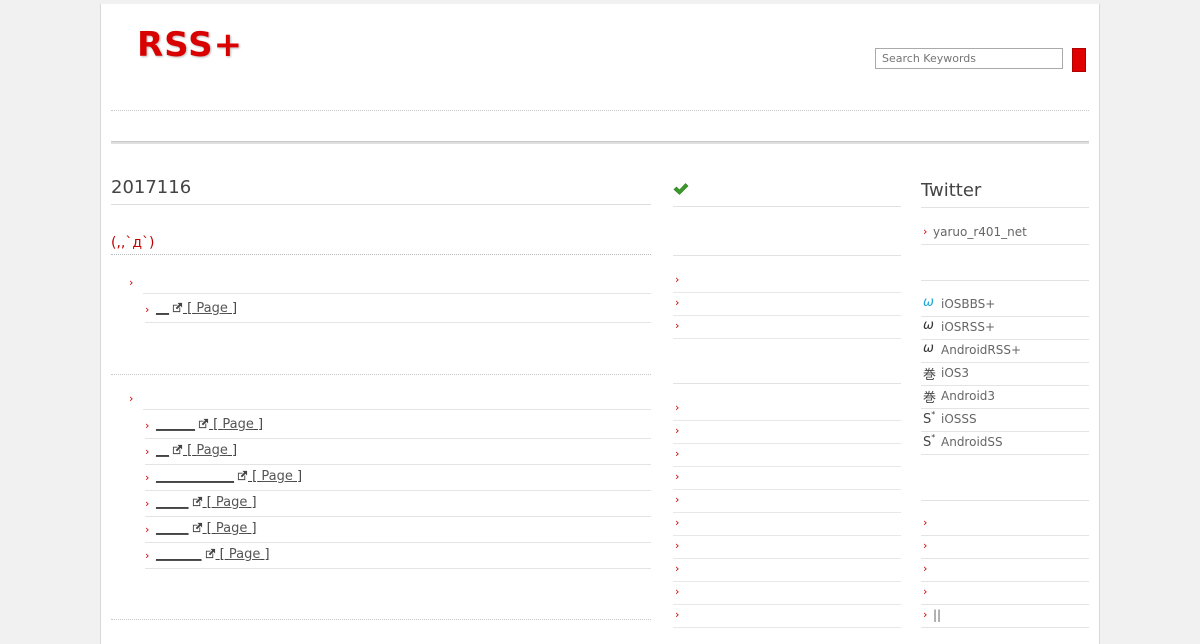 The image size is (1200, 644). Describe the element at coordinates (600, 142) in the screenshot. I see `nav-divider` at that location.